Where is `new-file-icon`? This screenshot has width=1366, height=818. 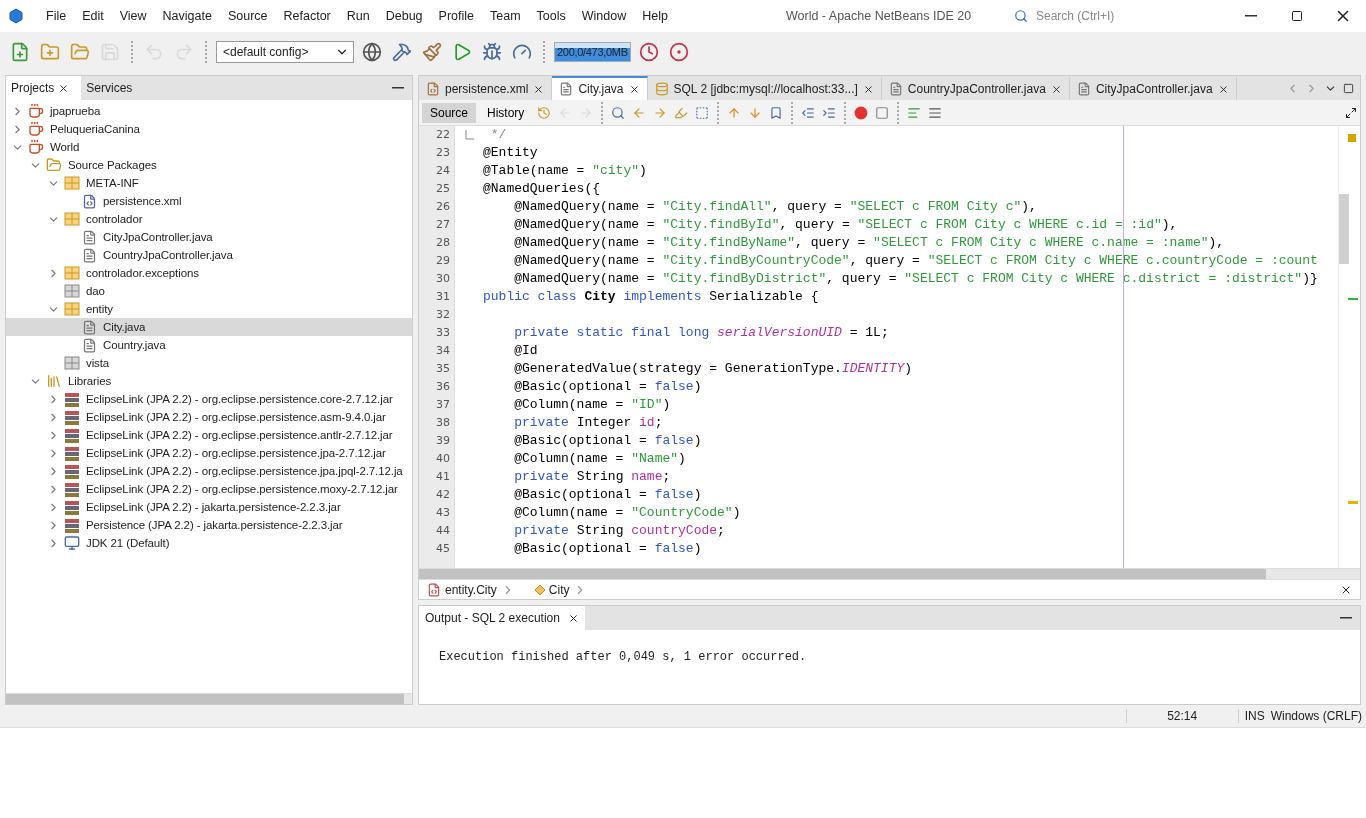
new-file-icon is located at coordinates (20, 52).